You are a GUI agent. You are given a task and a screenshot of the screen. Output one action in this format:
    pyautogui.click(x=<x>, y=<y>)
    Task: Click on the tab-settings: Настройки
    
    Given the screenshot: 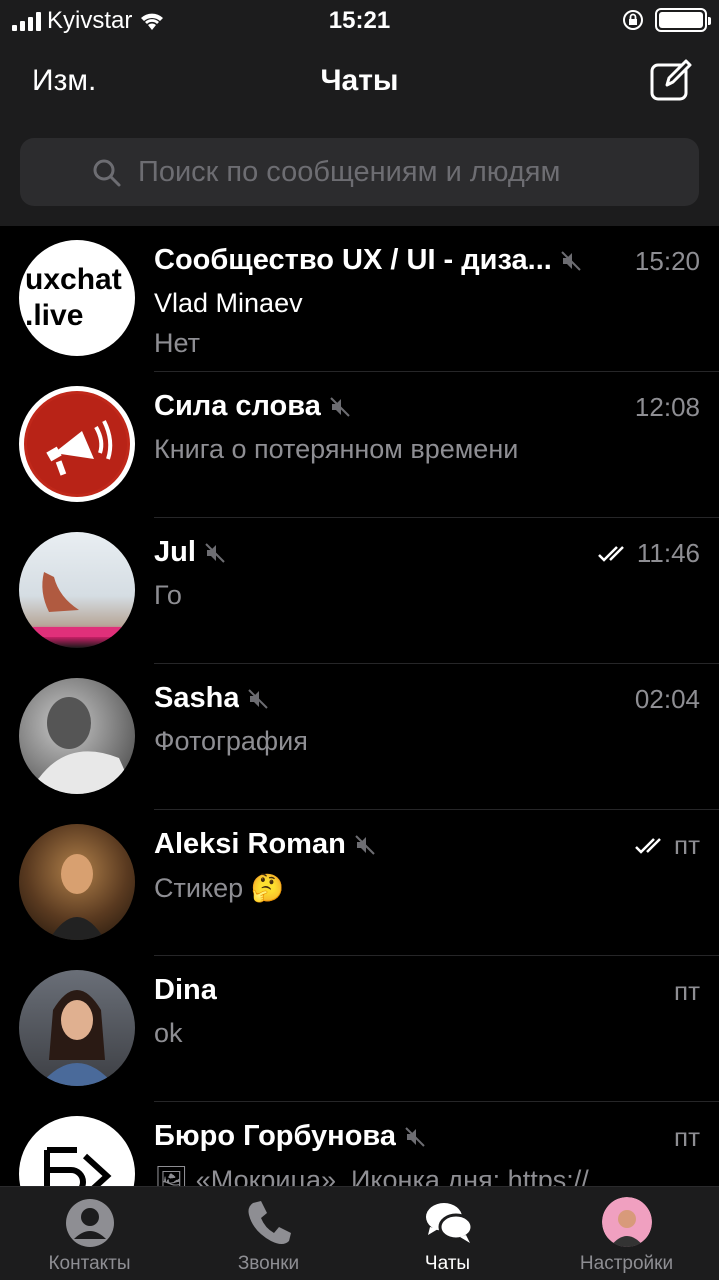 What is the action you would take?
    pyautogui.click(x=626, y=1236)
    